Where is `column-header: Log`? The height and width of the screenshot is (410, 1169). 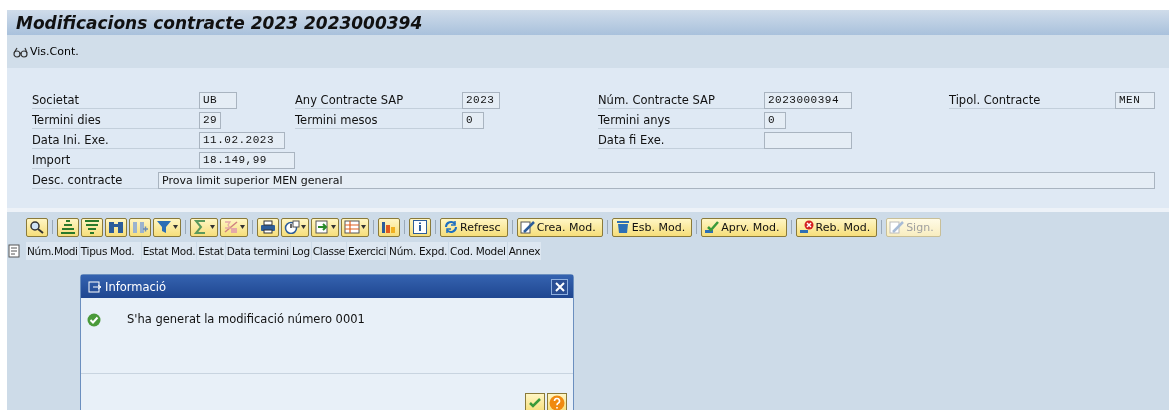
column-header: Log is located at coordinates (300, 251).